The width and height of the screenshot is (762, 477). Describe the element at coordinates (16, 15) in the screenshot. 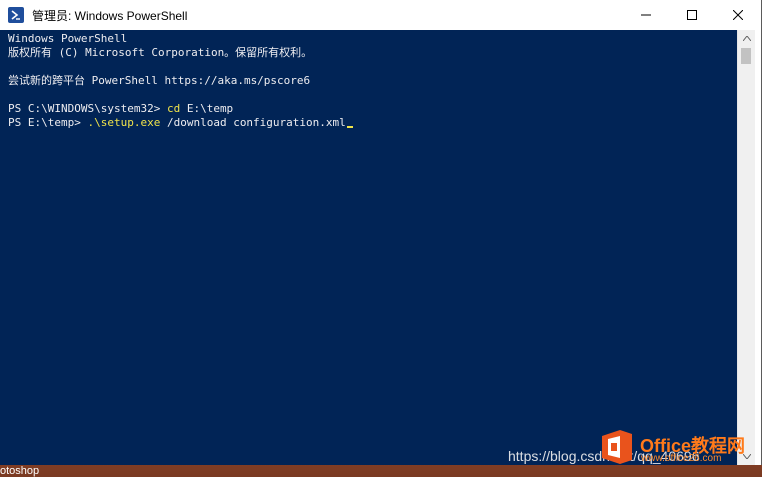

I see `powershell-icon` at that location.